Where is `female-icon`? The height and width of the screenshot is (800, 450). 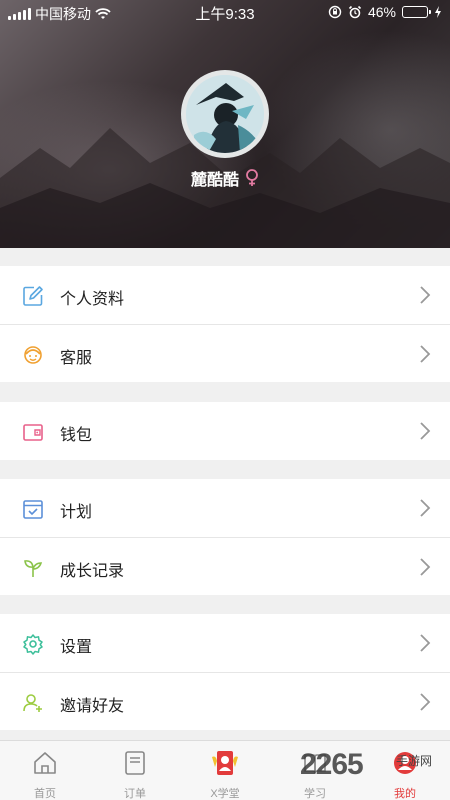
female-icon is located at coordinates (252, 177).